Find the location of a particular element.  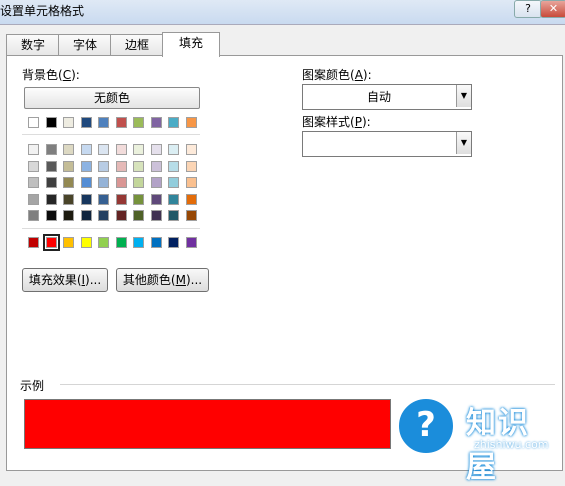

title-bar: 设置单元格格式 ? ✕ is located at coordinates (282, 12).